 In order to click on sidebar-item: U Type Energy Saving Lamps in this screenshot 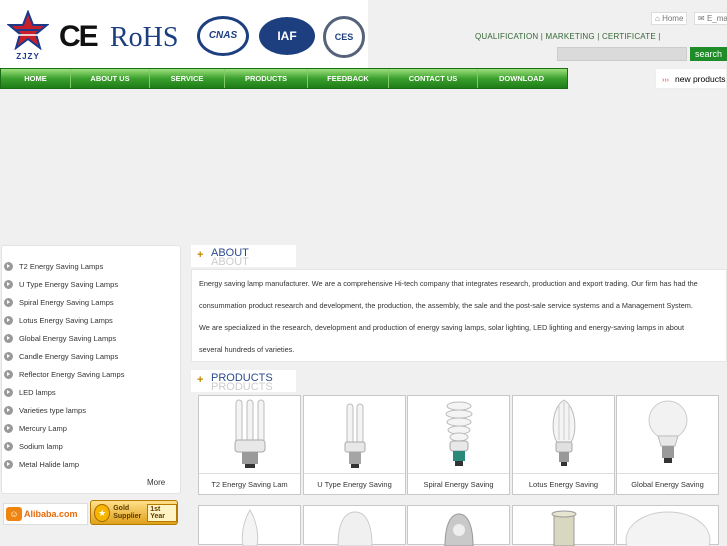, I will do `click(92, 284)`.